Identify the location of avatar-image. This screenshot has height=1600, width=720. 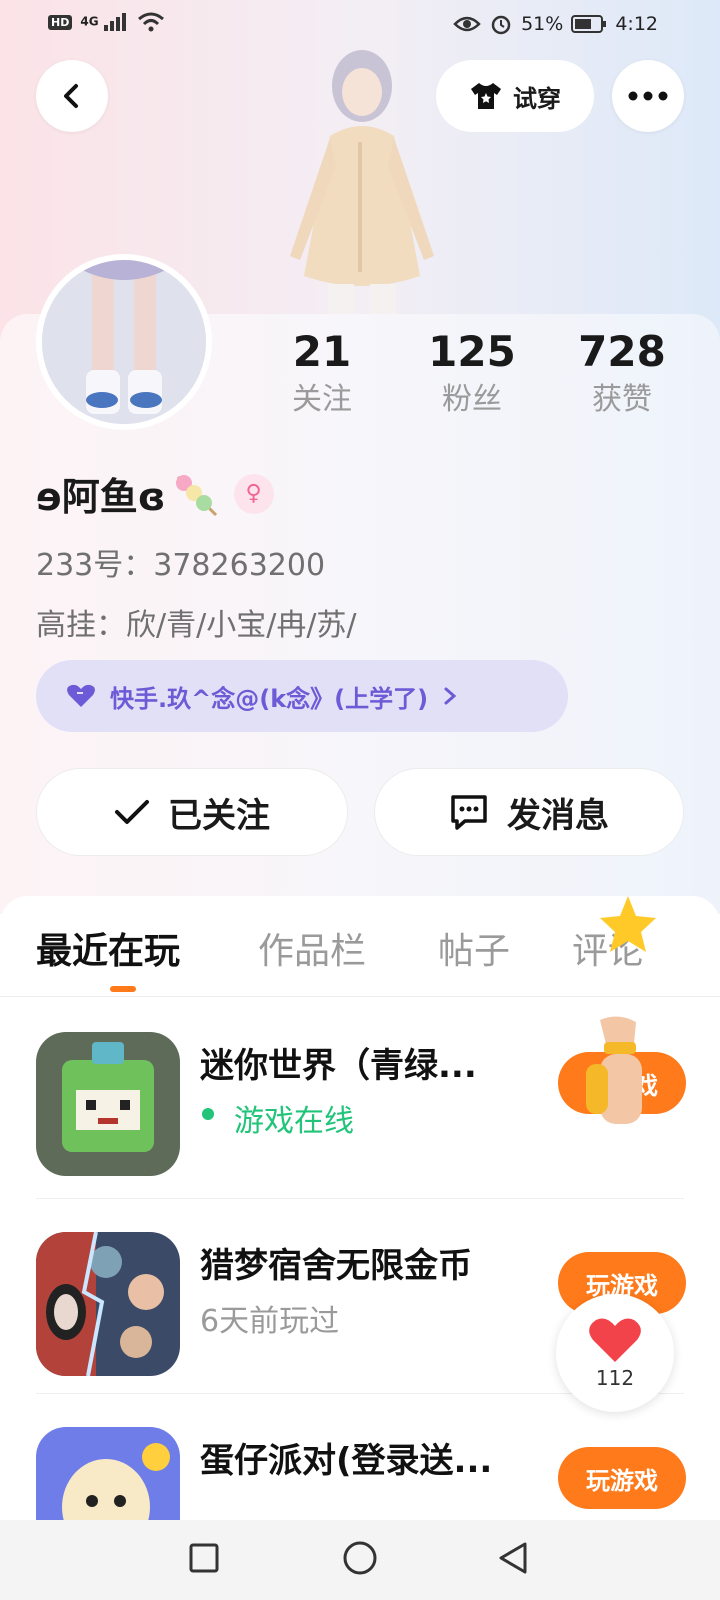
(124, 342).